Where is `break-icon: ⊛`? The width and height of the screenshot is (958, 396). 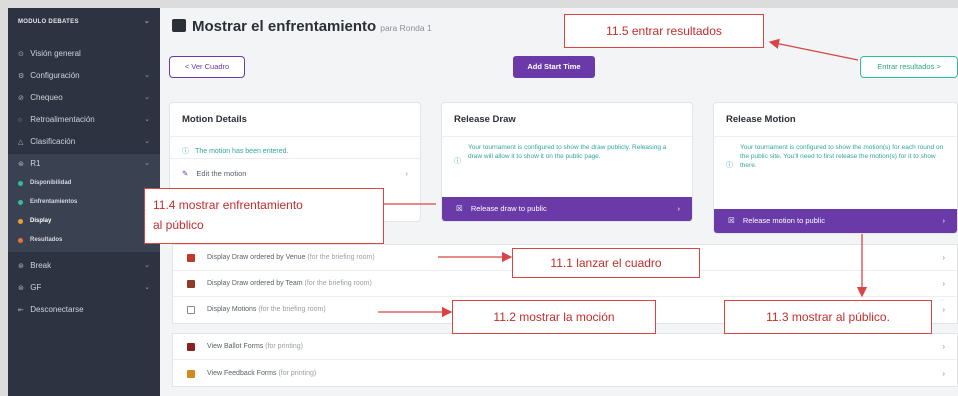 break-icon: ⊛ is located at coordinates (21, 266).